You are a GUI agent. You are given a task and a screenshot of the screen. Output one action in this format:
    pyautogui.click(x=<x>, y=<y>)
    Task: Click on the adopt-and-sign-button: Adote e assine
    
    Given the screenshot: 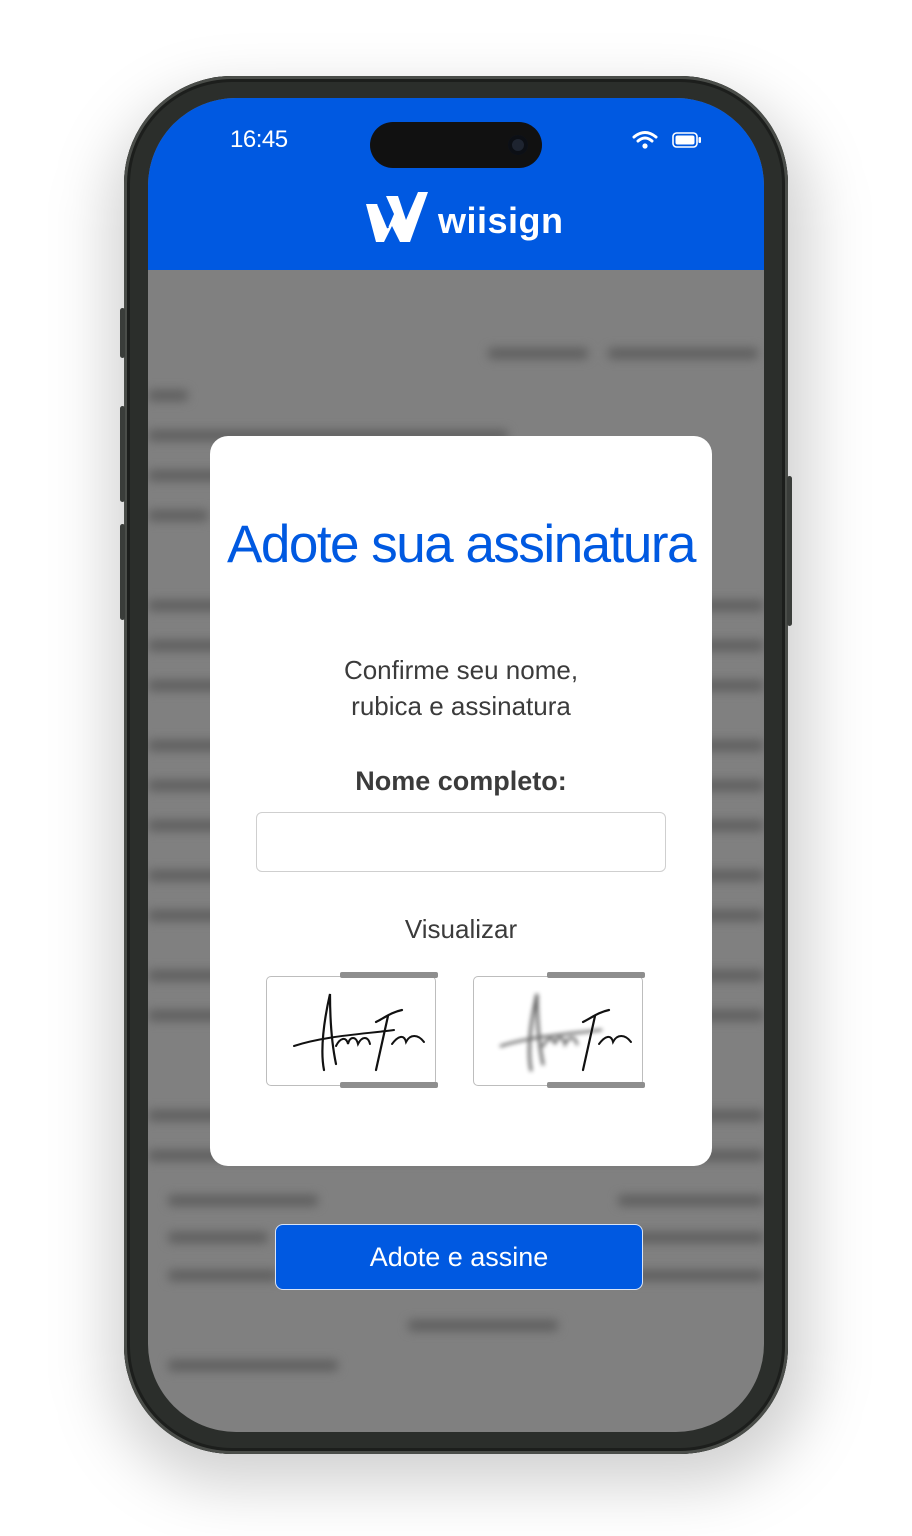 What is the action you would take?
    pyautogui.click(x=459, y=1257)
    